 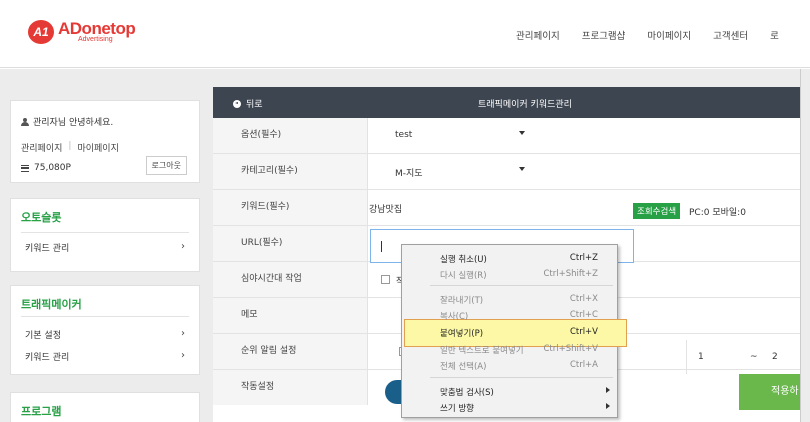 What do you see at coordinates (657, 211) in the screenshot?
I see `view-count-search-button: 조회수검색` at bounding box center [657, 211].